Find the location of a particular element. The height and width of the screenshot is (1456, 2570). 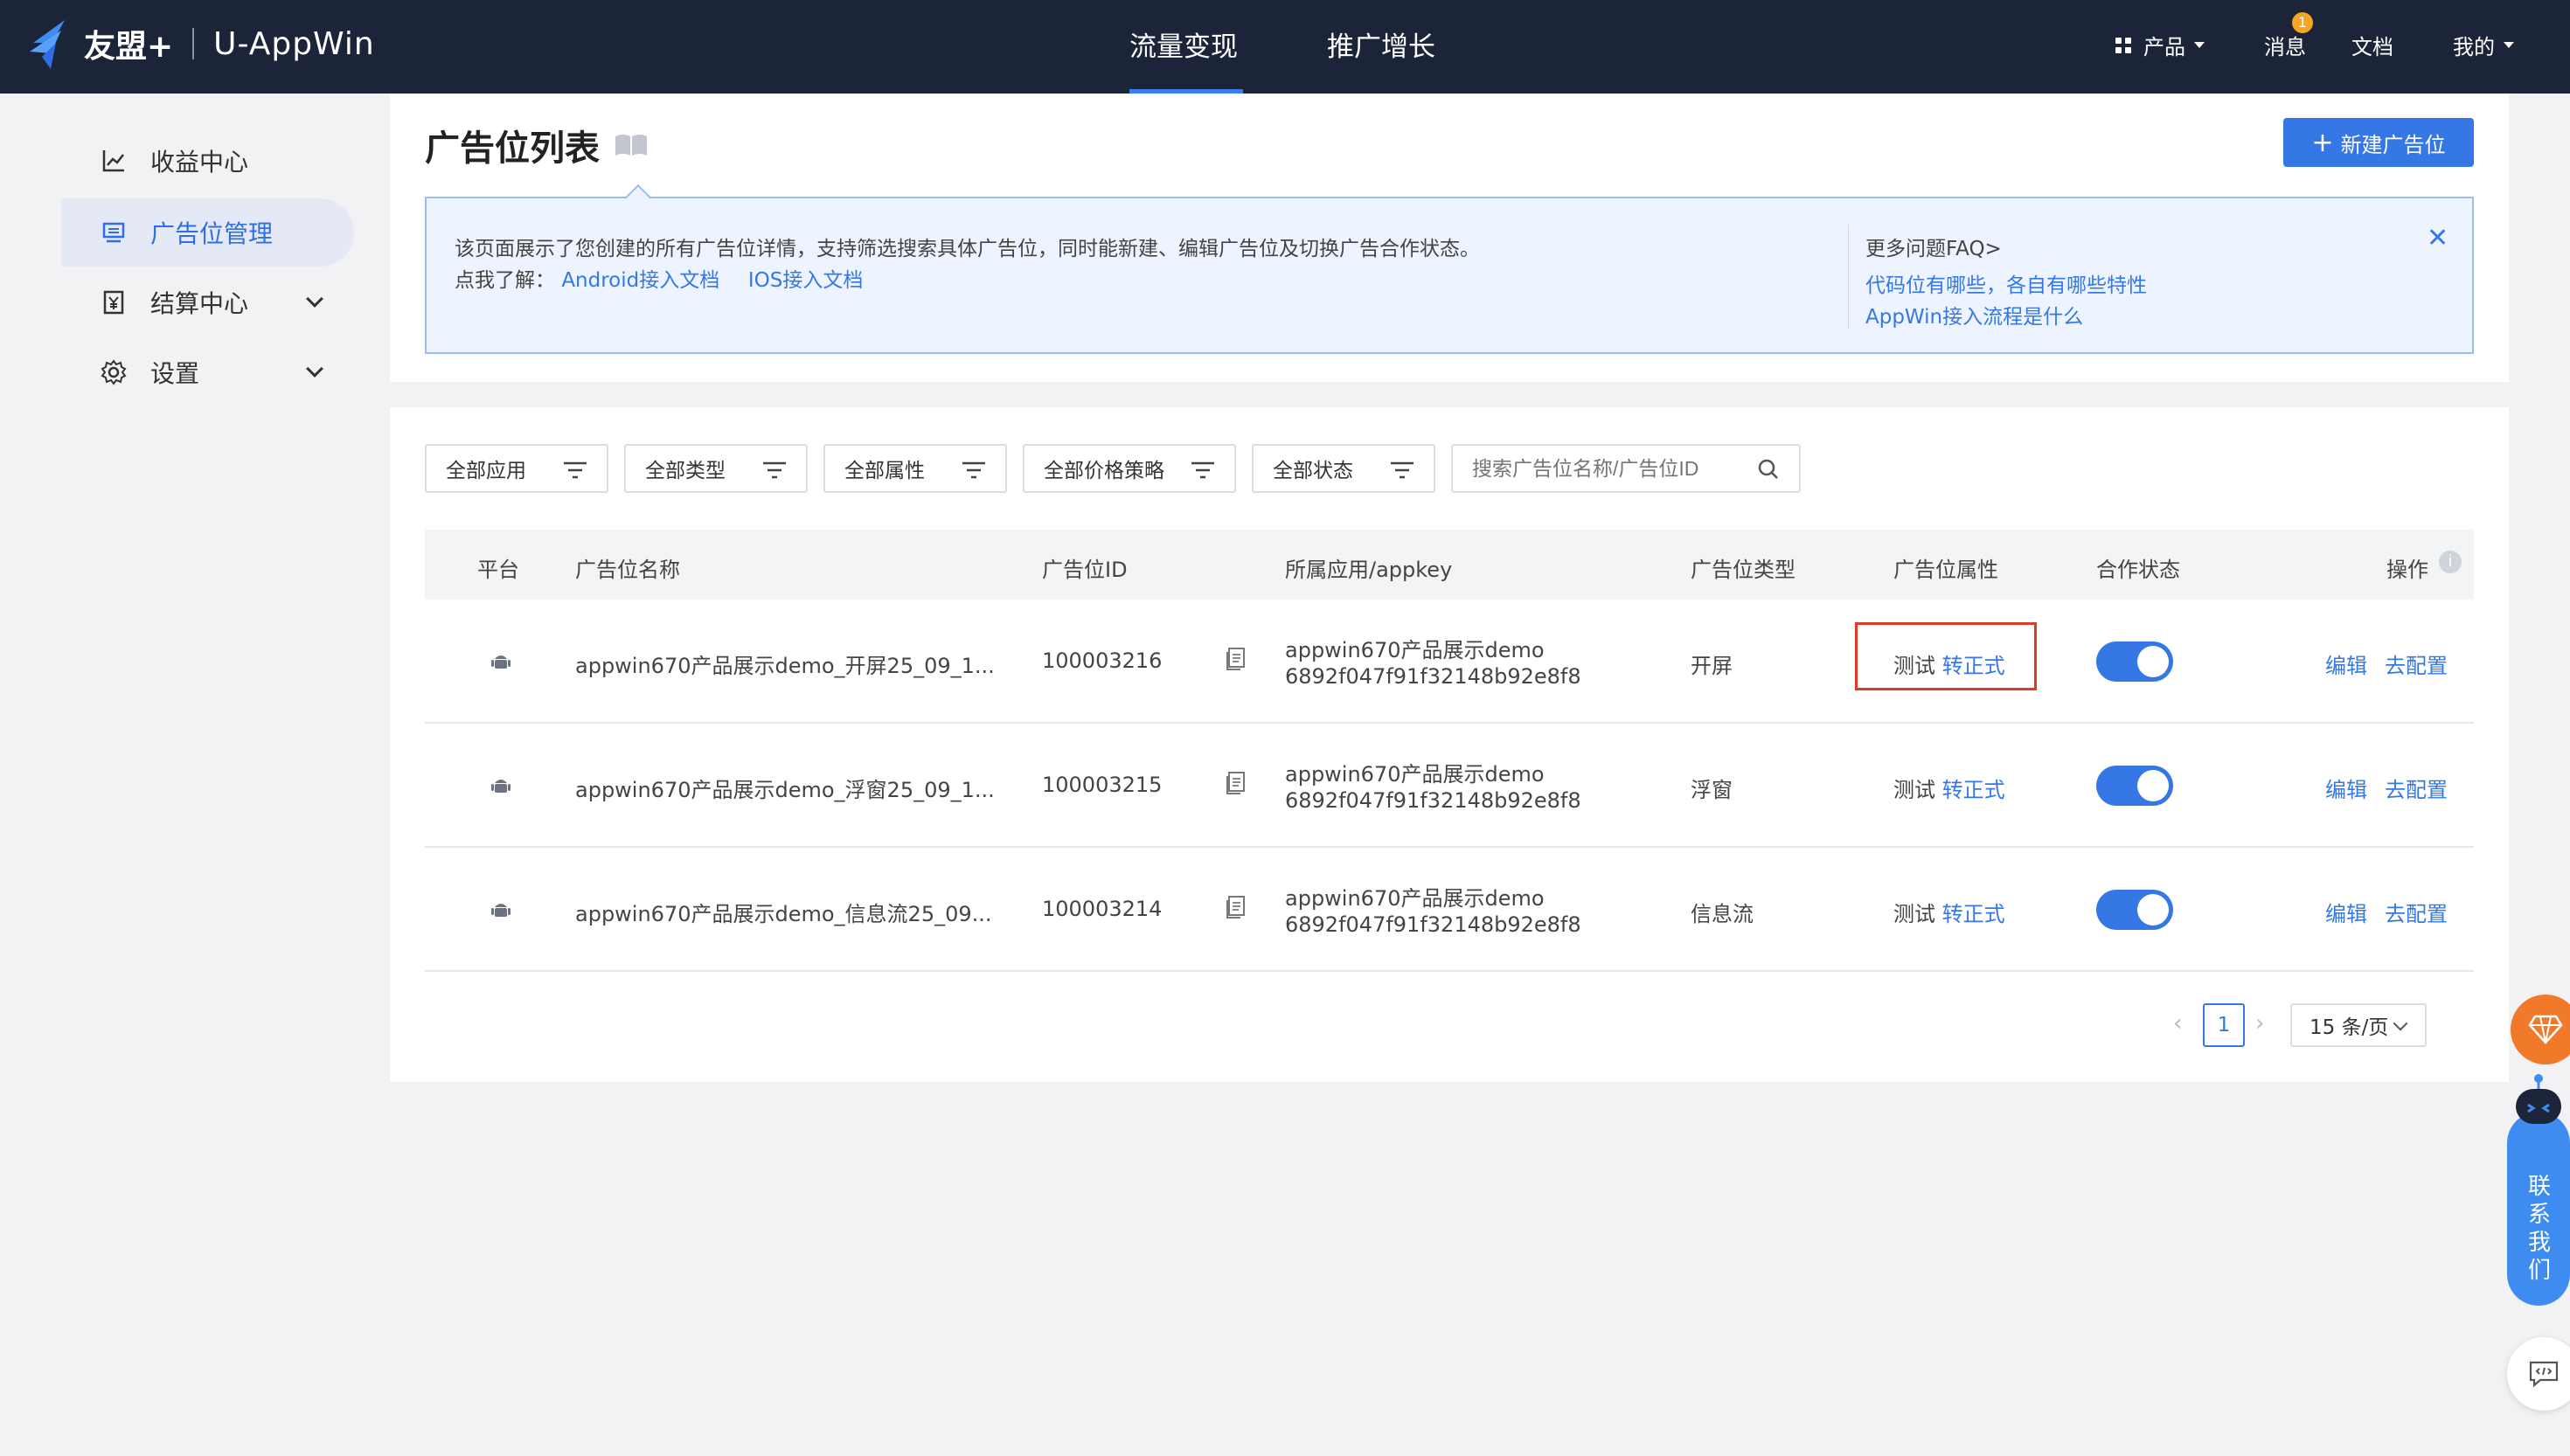

contact-us-button: 联系我们 is located at coordinates (2538, 1190).